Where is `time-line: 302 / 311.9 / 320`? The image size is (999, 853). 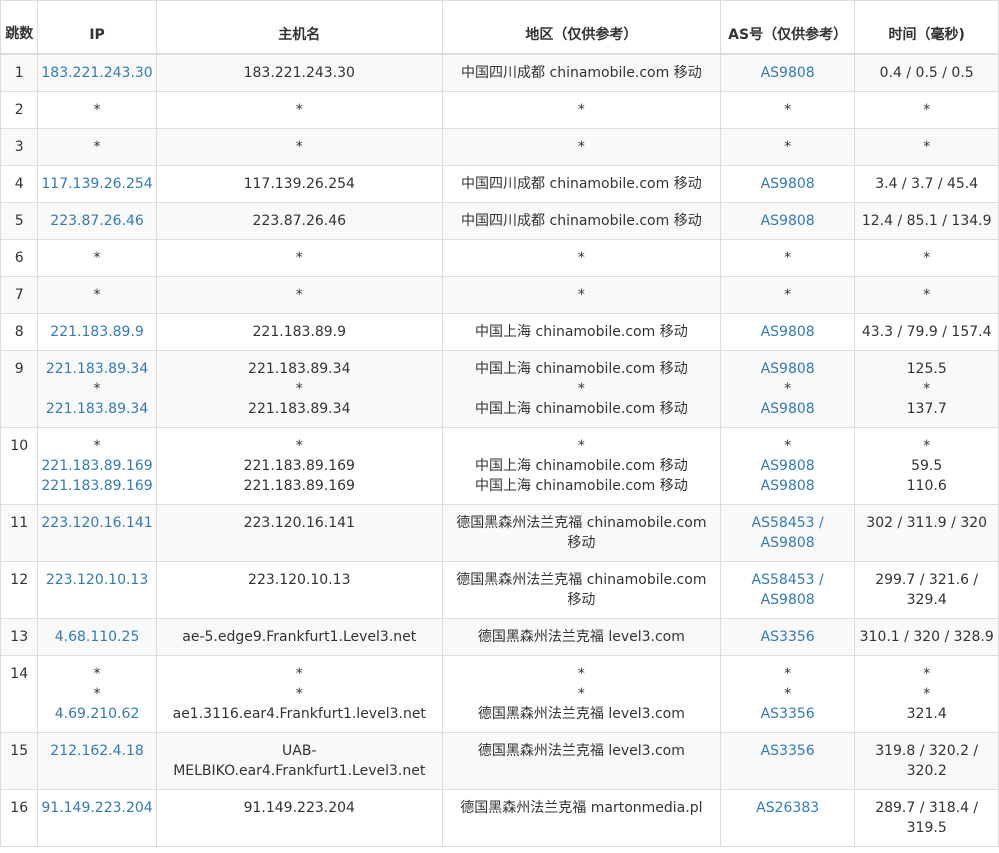 time-line: 302 / 311.9 / 320 is located at coordinates (927, 523).